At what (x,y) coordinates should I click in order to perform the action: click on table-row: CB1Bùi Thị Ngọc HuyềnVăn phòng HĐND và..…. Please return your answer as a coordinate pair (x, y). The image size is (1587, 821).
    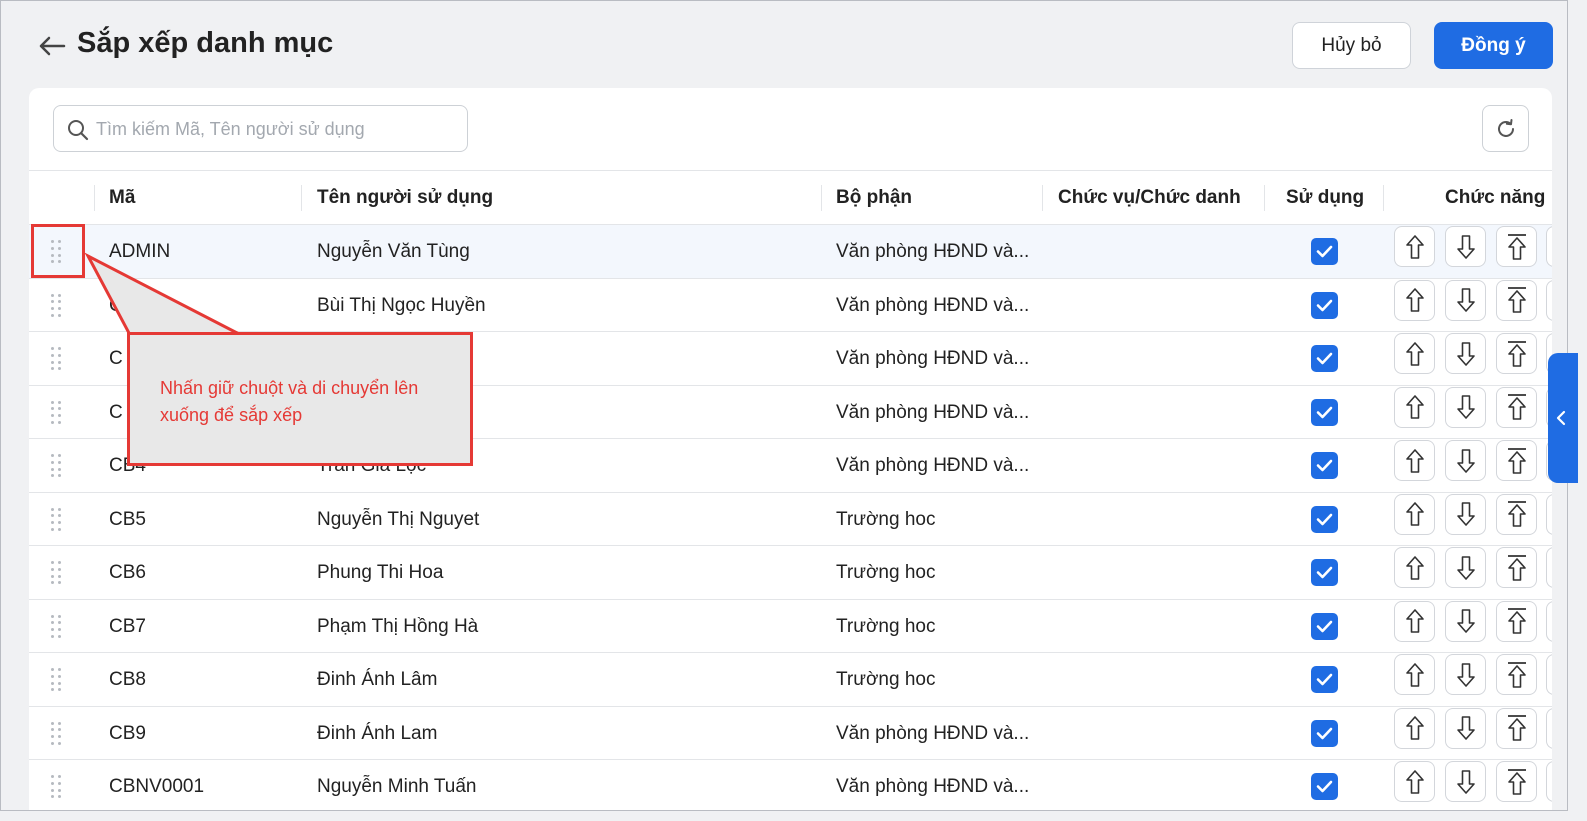
    Looking at the image, I should click on (790, 305).